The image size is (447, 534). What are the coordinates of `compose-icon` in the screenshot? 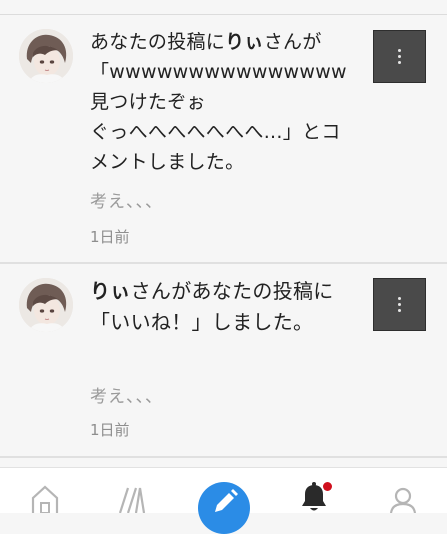 It's located at (226, 500).